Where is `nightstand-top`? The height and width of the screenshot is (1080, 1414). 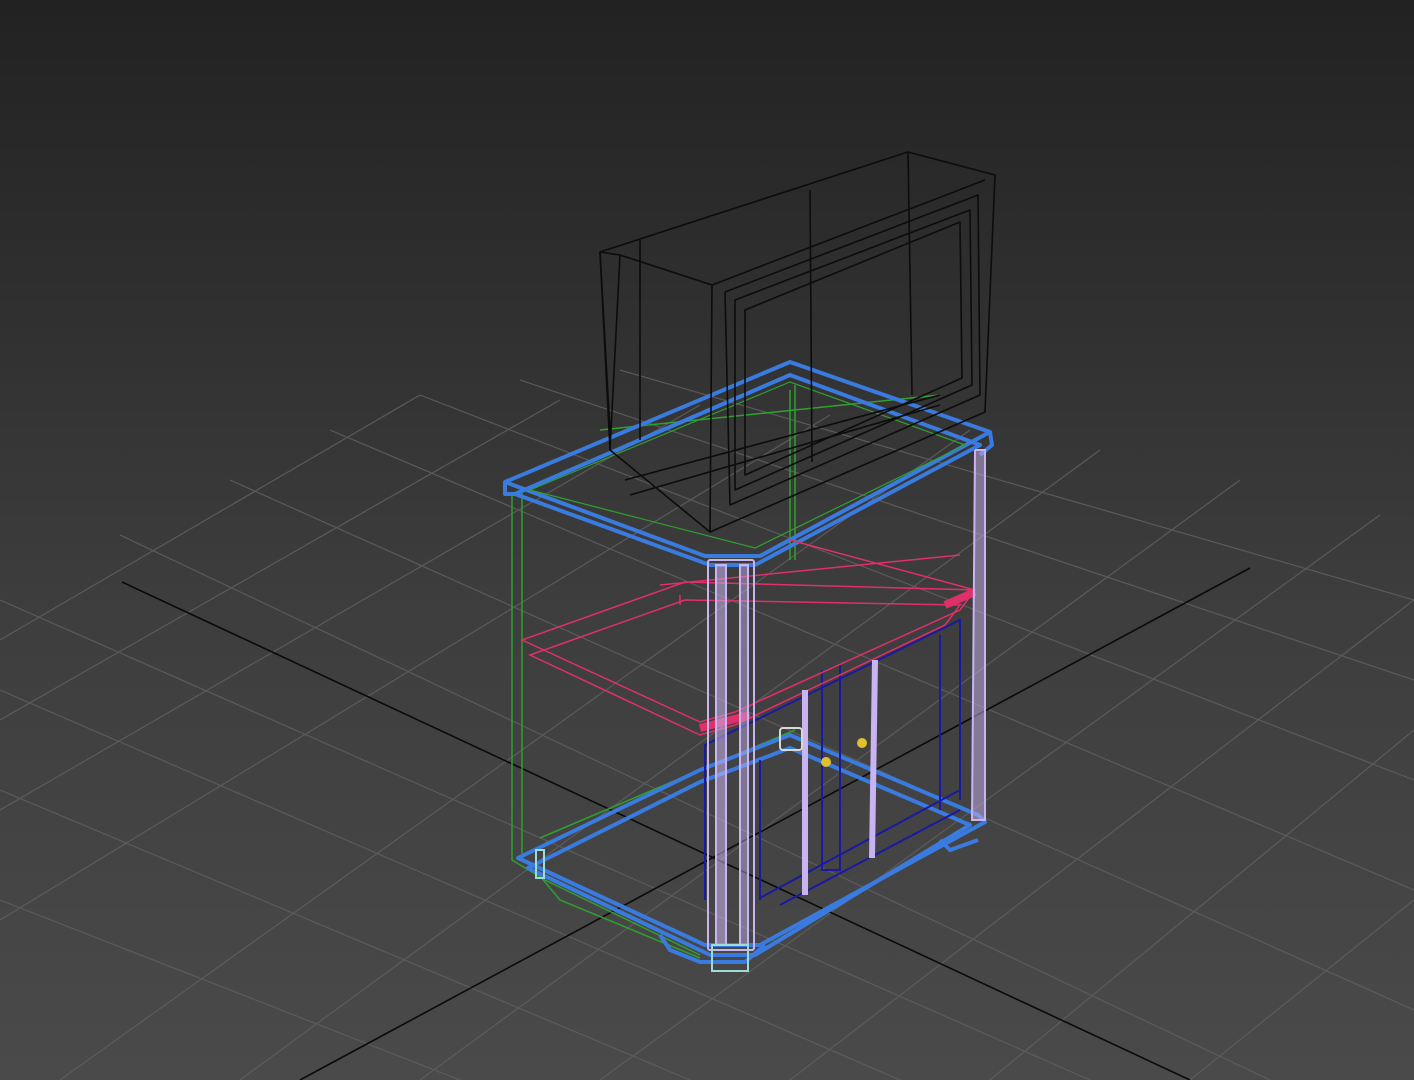 nightstand-top is located at coordinates (748, 463).